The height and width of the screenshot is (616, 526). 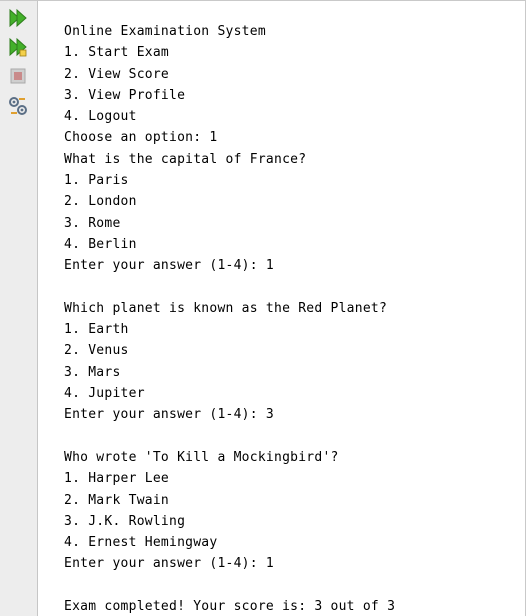 I want to click on output-toolbar, so click(x=19, y=308).